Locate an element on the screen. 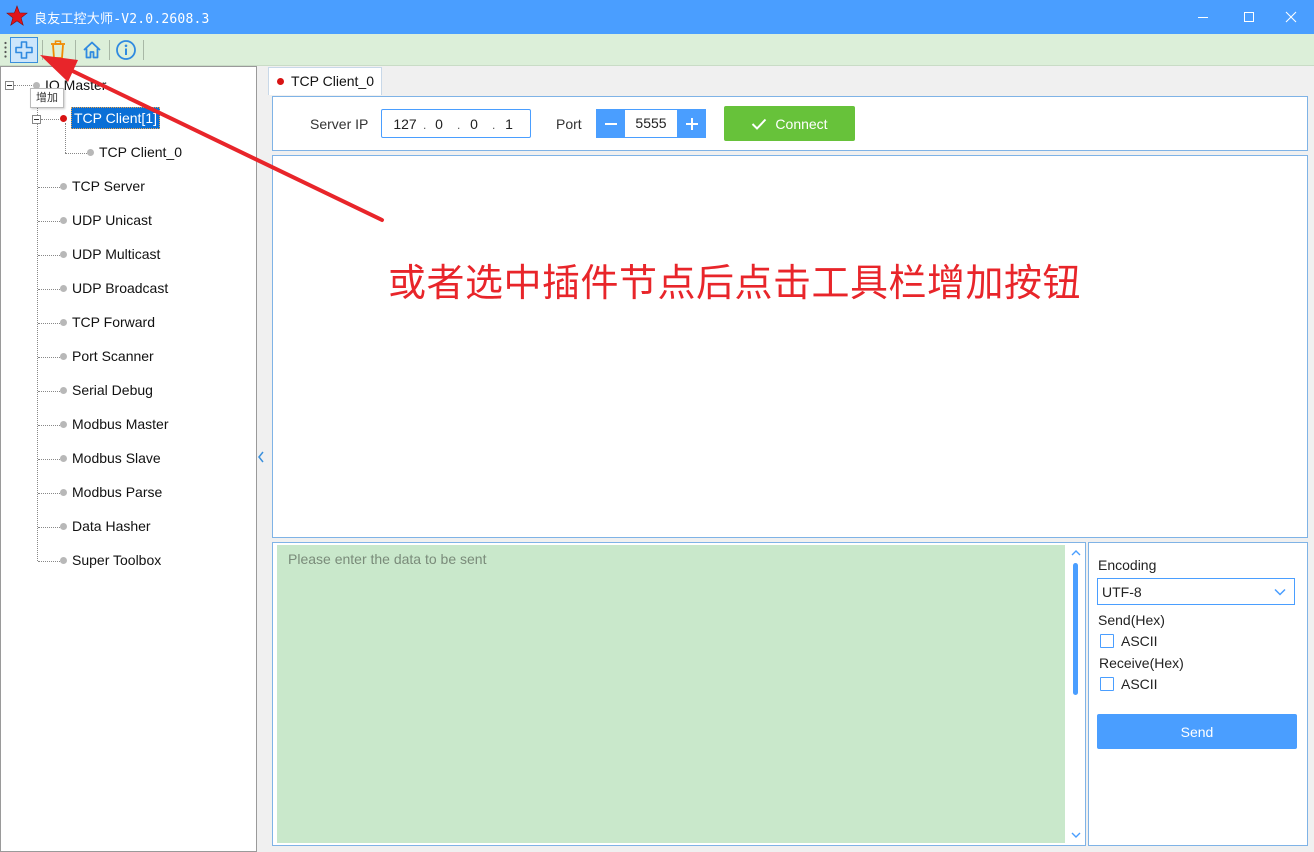  ip-octet-2: 0 is located at coordinates (439, 124).